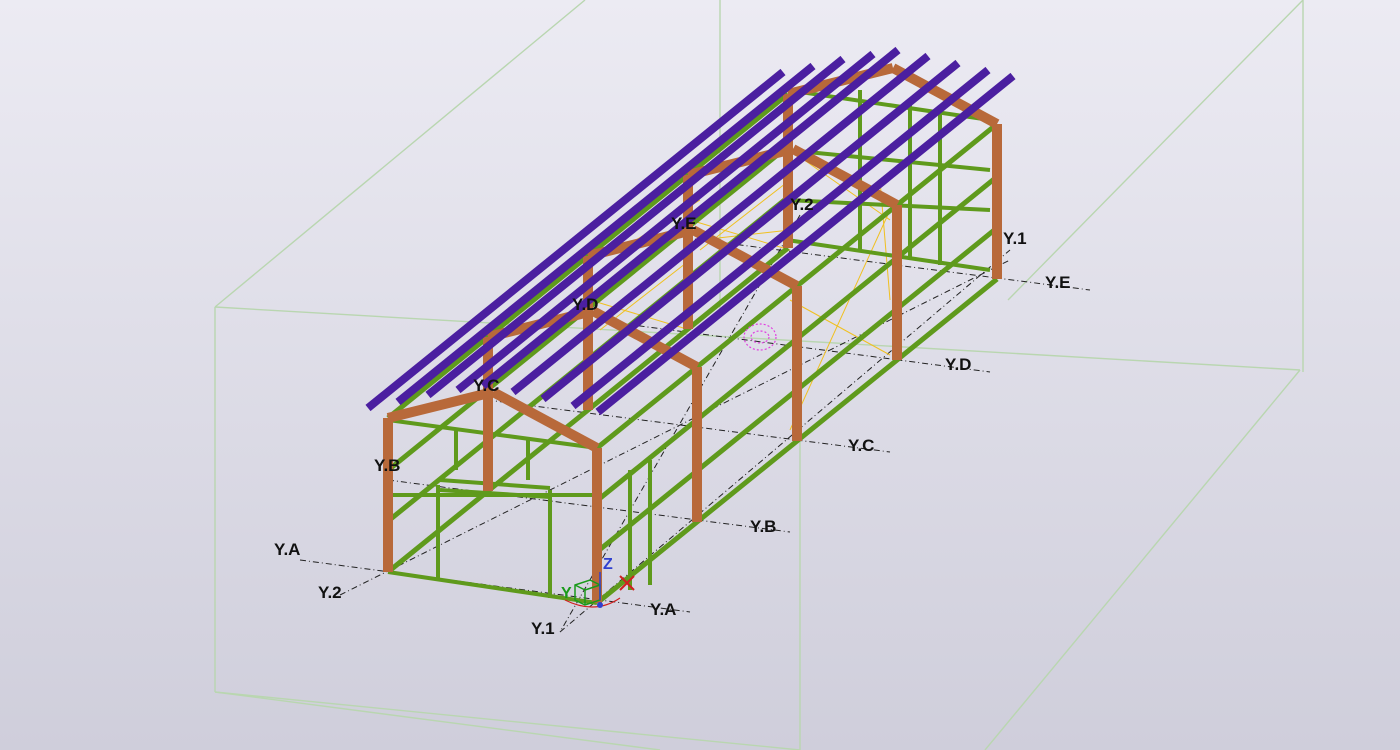 The height and width of the screenshot is (750, 1400). Describe the element at coordinates (684, 223) in the screenshot. I see `grid-label-ye-left: Y.E` at that location.